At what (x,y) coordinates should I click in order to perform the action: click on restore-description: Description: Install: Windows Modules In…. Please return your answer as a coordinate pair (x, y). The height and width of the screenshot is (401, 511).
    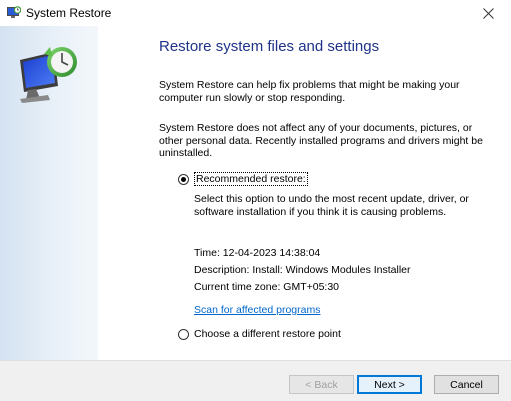
    Looking at the image, I should click on (302, 270).